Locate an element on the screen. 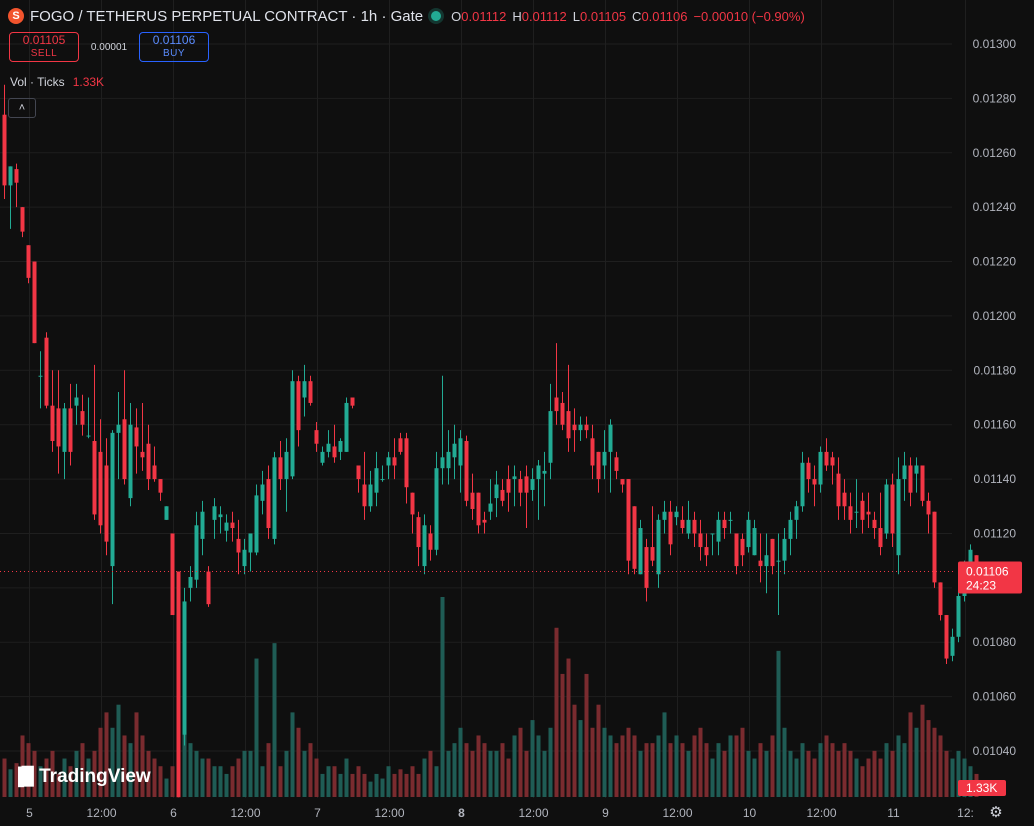 The image size is (1034, 826). bar-countdown: 24:23 is located at coordinates (981, 586).